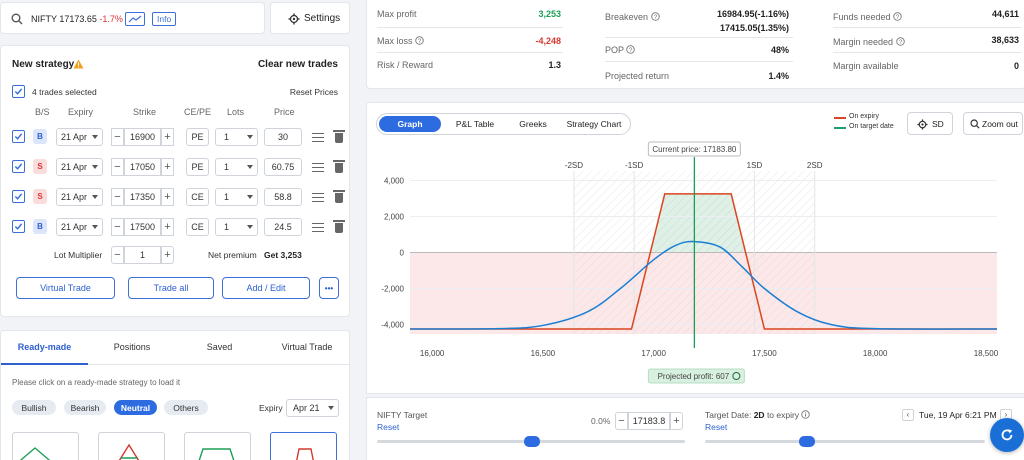  I want to click on target-price-slider, so click(531, 441).